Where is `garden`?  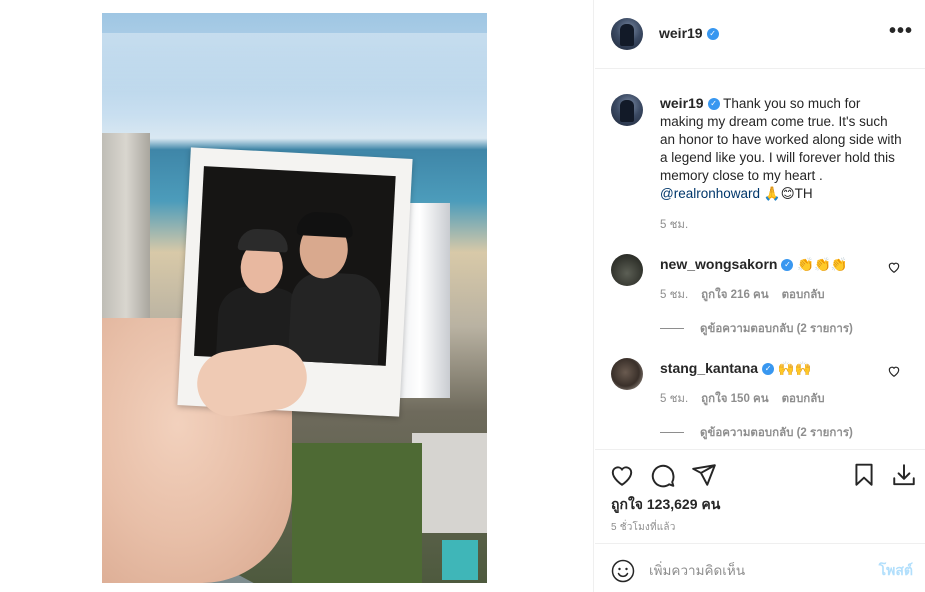
garden is located at coordinates (357, 513).